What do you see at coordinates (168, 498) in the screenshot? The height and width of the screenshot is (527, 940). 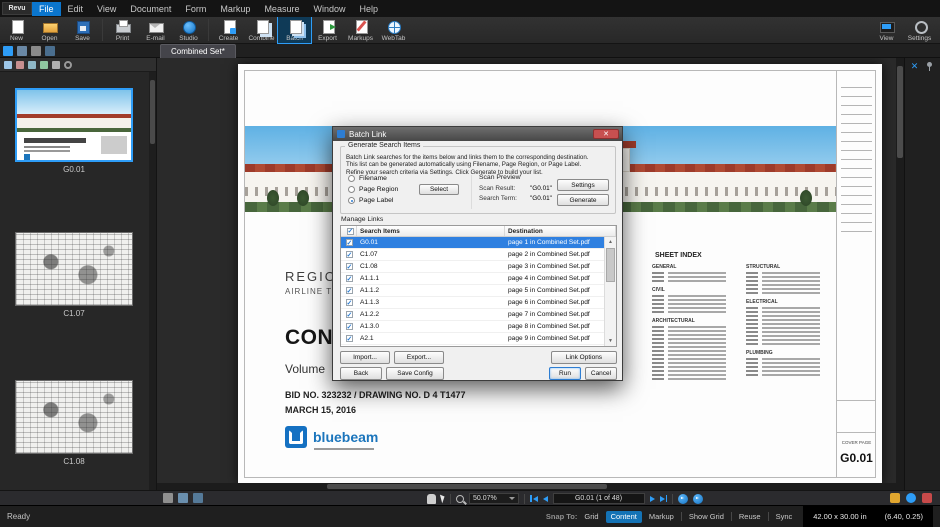 I see `single-page-mode-icon` at bounding box center [168, 498].